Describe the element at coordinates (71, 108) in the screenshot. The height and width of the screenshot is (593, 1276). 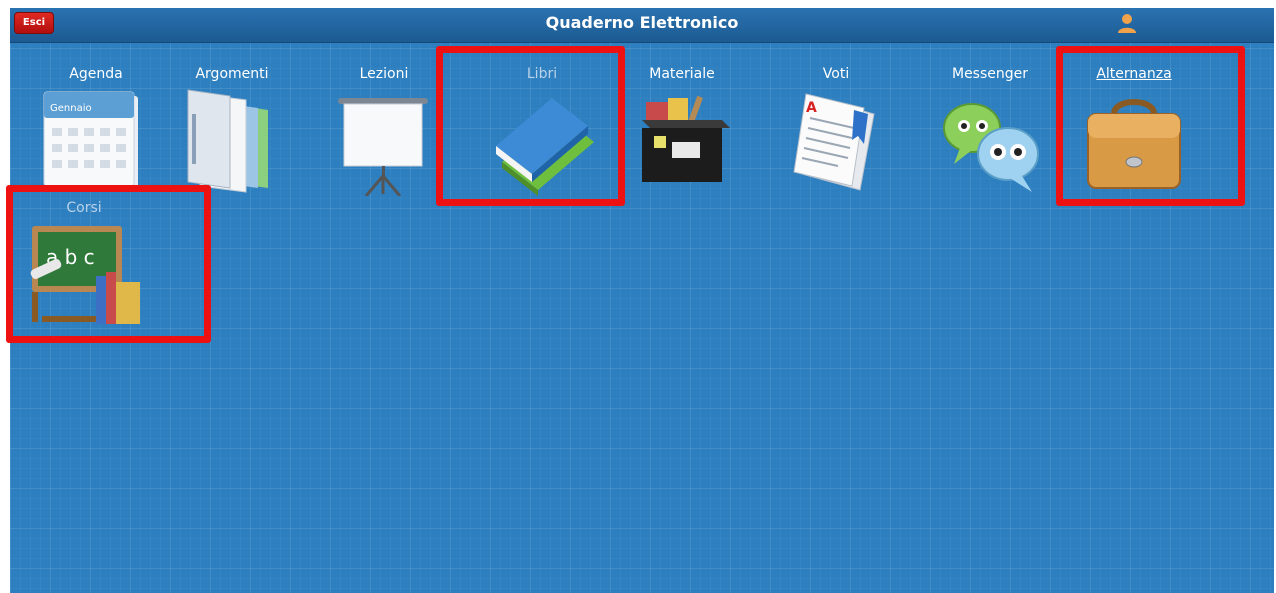
I see `calendar-month: Gennaio` at that location.